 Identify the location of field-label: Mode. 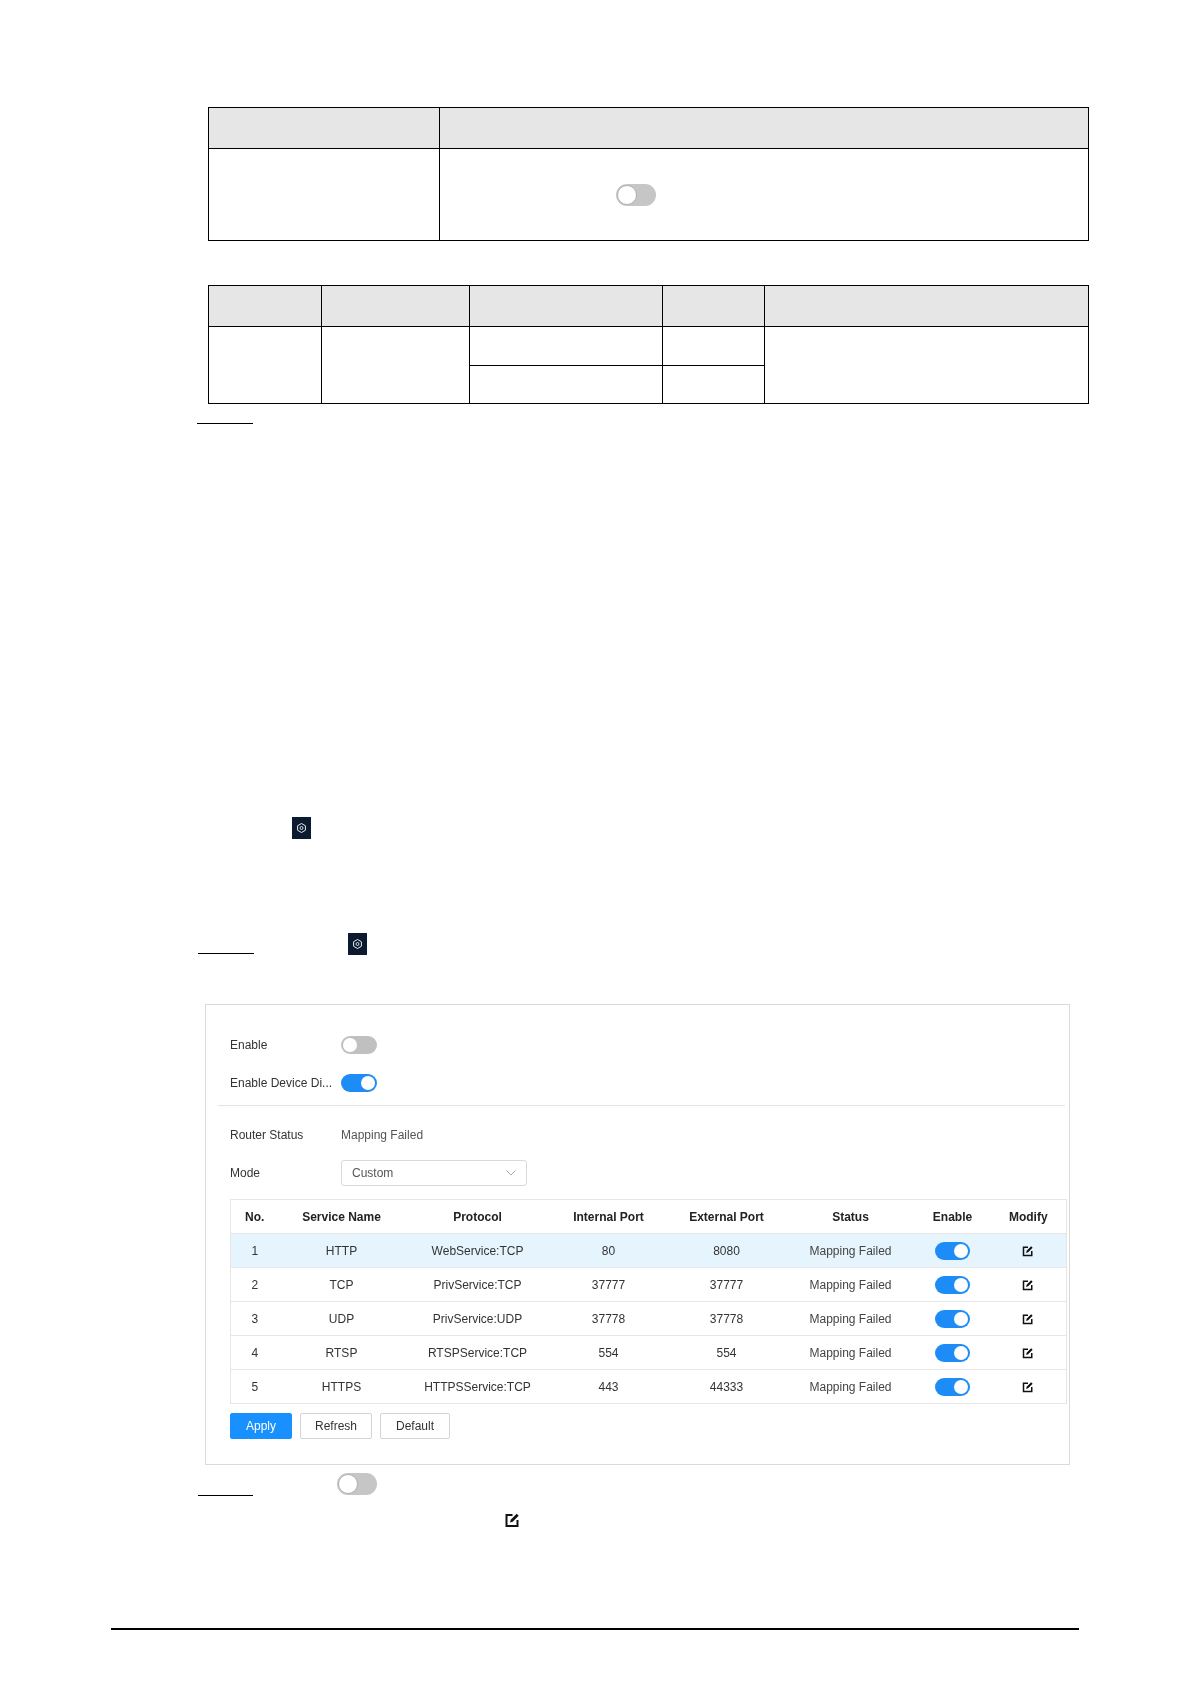
(246, 1173).